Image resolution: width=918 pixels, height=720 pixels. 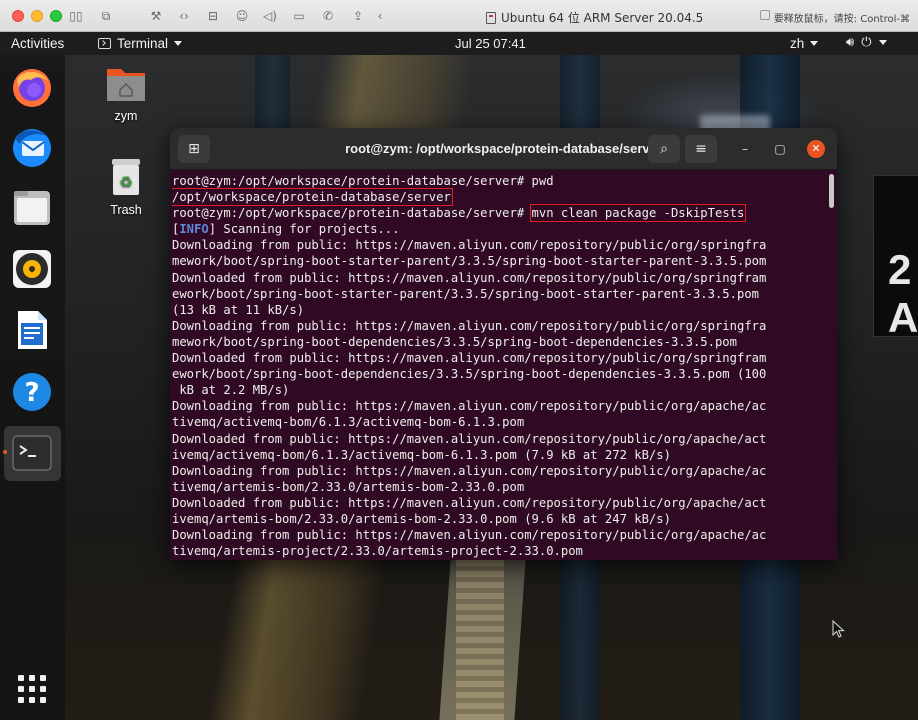 What do you see at coordinates (498, 390) in the screenshot?
I see `terminal-line: kB at 2.2 MB/s)` at bounding box center [498, 390].